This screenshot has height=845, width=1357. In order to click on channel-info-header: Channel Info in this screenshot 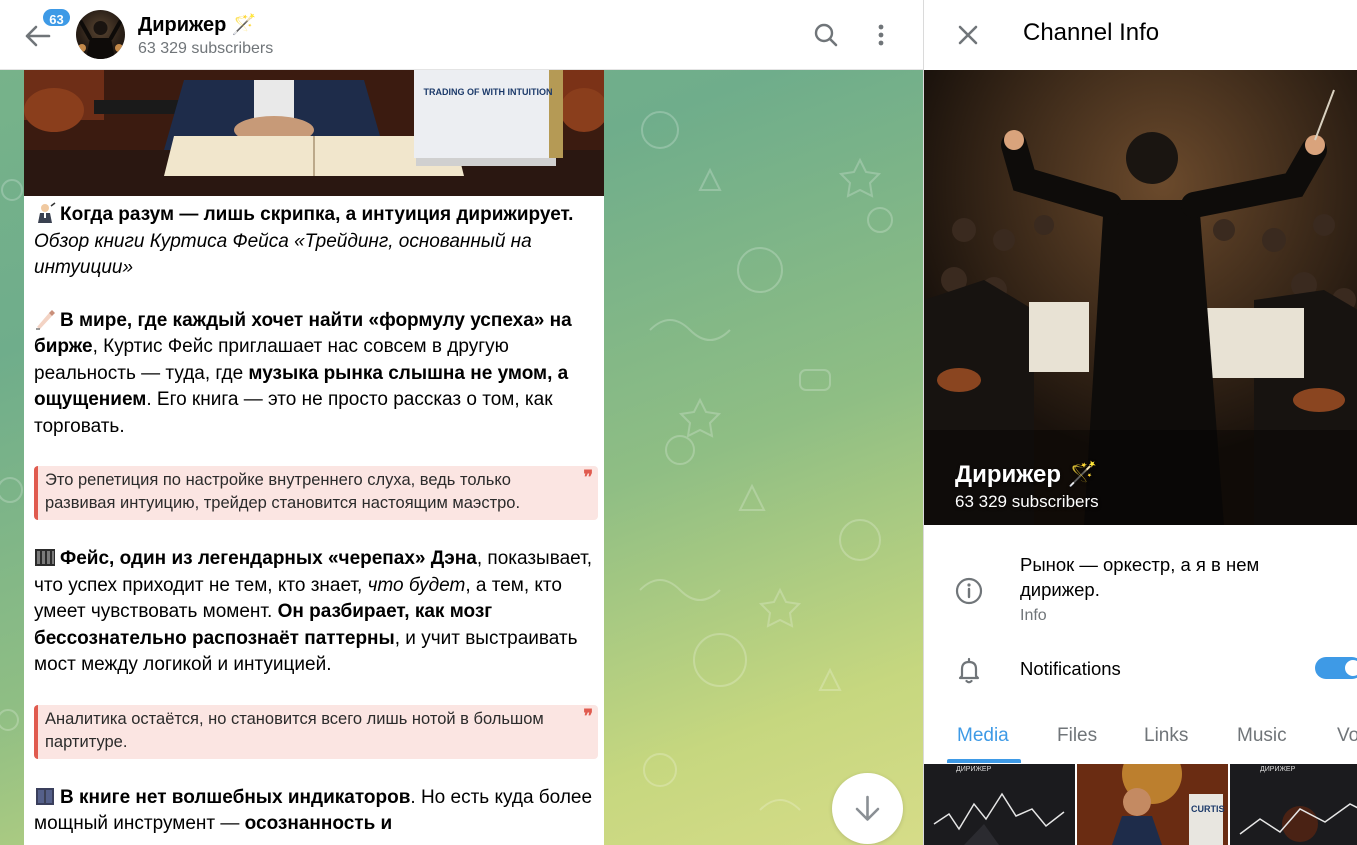, I will do `click(1140, 35)`.